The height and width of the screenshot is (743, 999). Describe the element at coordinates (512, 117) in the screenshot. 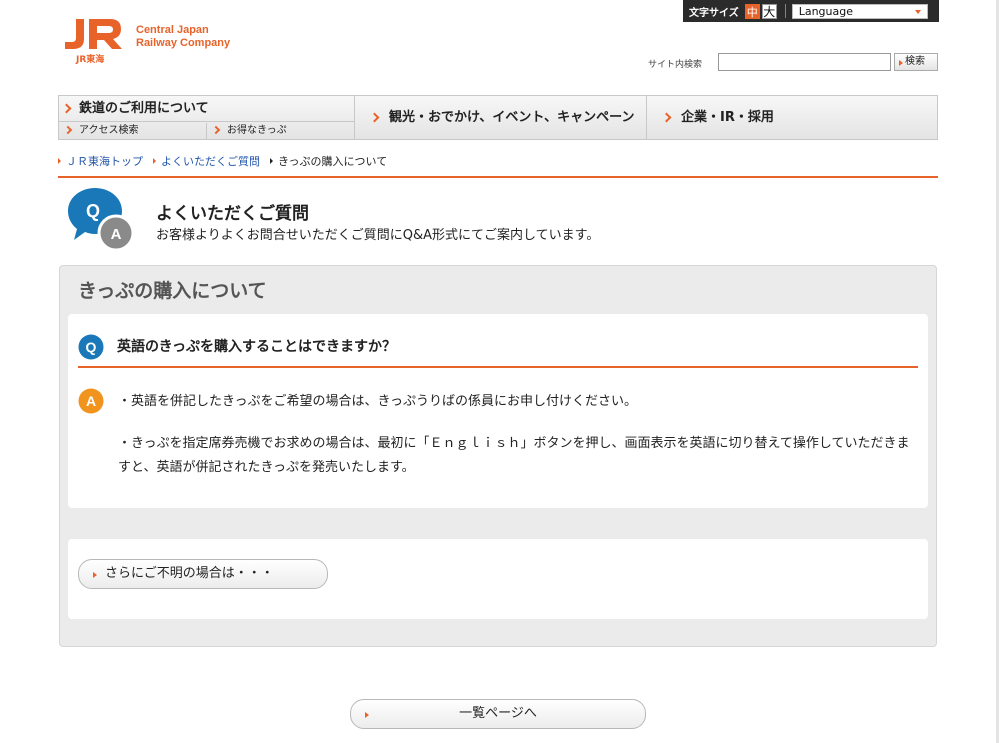

I see `nav-item-sightseeing-label: 観光・おでかけ、イベント、キャンペーン` at that location.